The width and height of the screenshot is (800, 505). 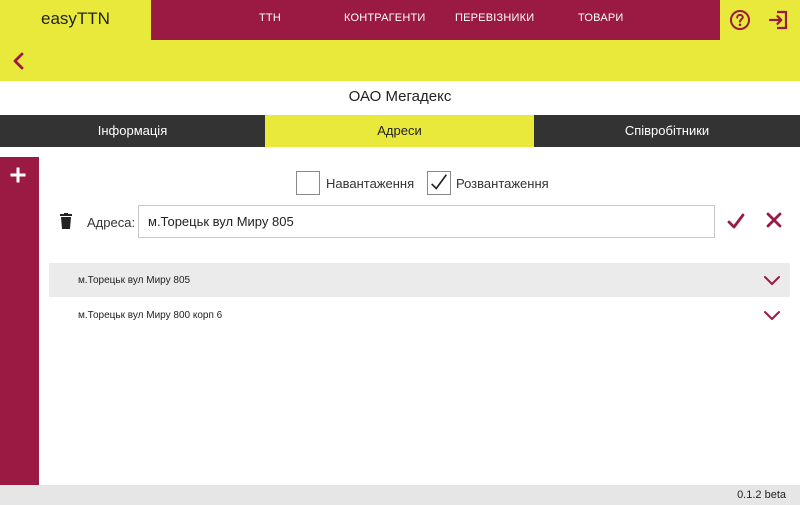 I want to click on trash-icon, so click(x=66, y=221).